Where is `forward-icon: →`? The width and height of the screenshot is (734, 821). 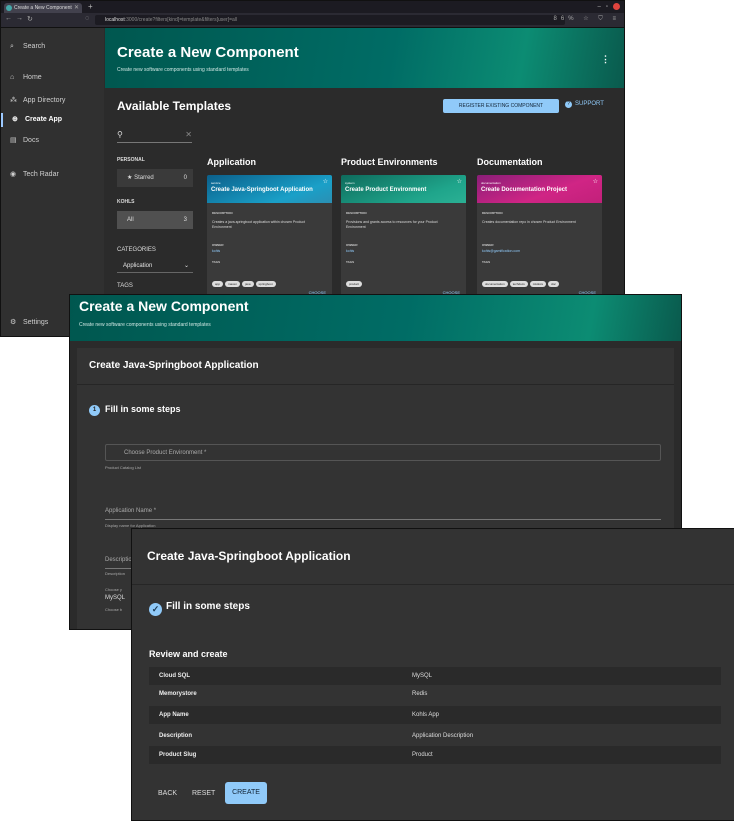
forward-icon: → is located at coordinates (19, 18).